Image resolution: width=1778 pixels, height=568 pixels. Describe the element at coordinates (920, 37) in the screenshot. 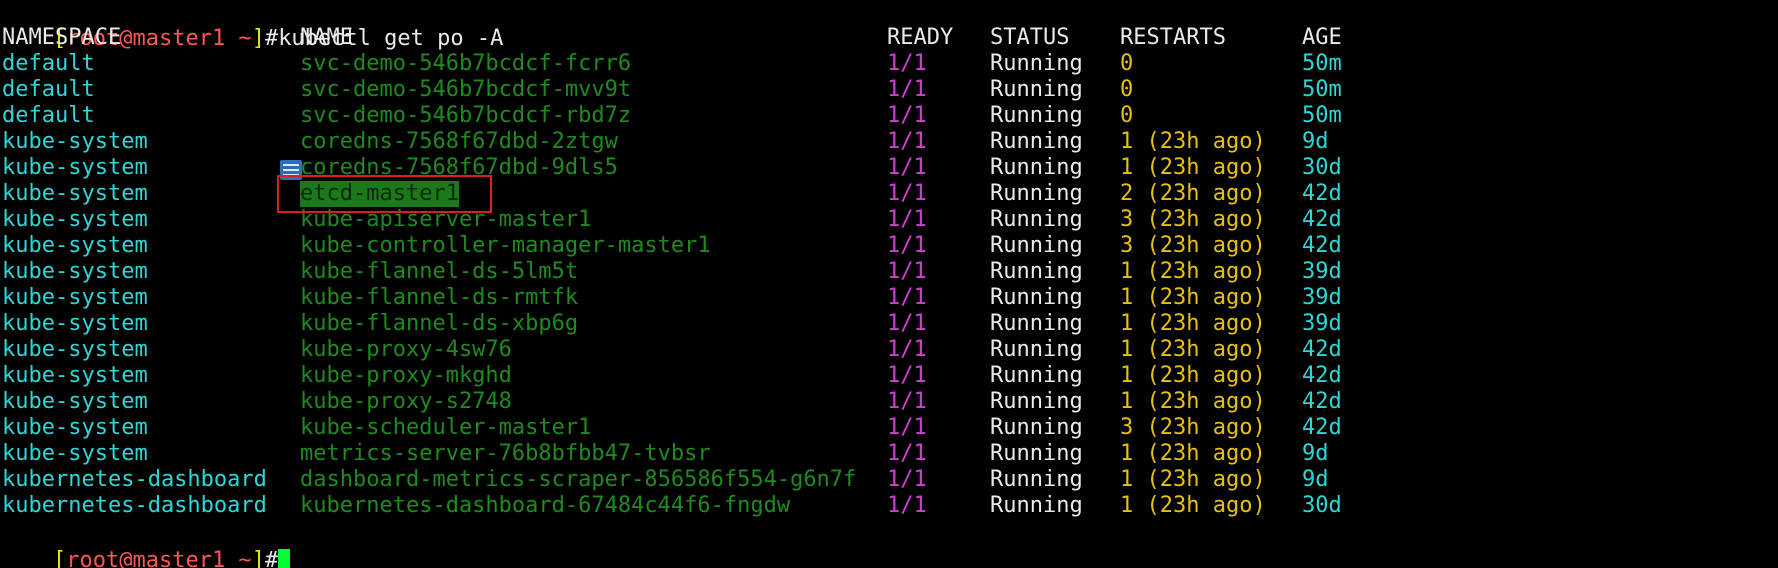

I see `header-ready: READY` at that location.